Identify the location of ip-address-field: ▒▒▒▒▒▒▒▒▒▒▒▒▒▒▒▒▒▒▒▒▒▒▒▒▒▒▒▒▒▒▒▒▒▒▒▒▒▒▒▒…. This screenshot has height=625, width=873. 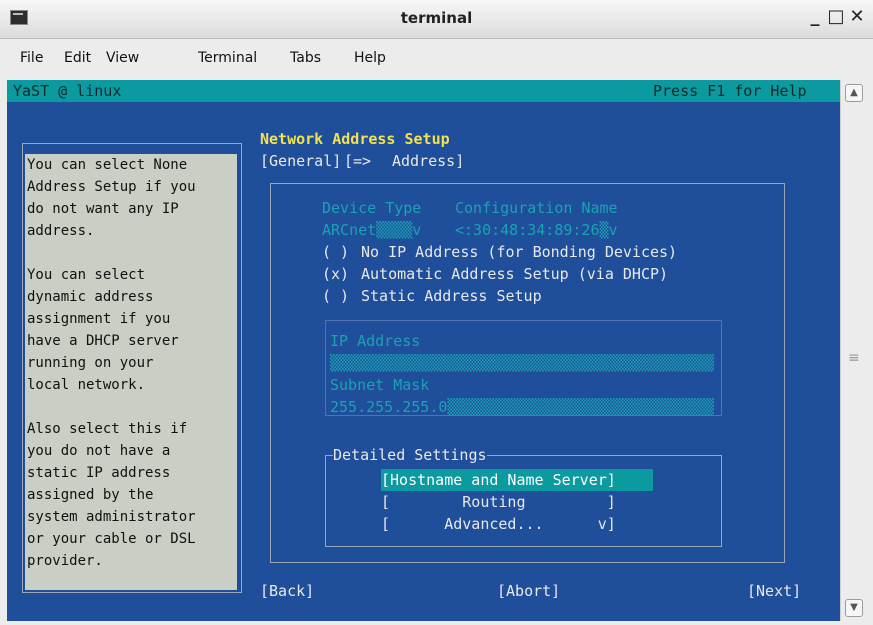
(522, 363).